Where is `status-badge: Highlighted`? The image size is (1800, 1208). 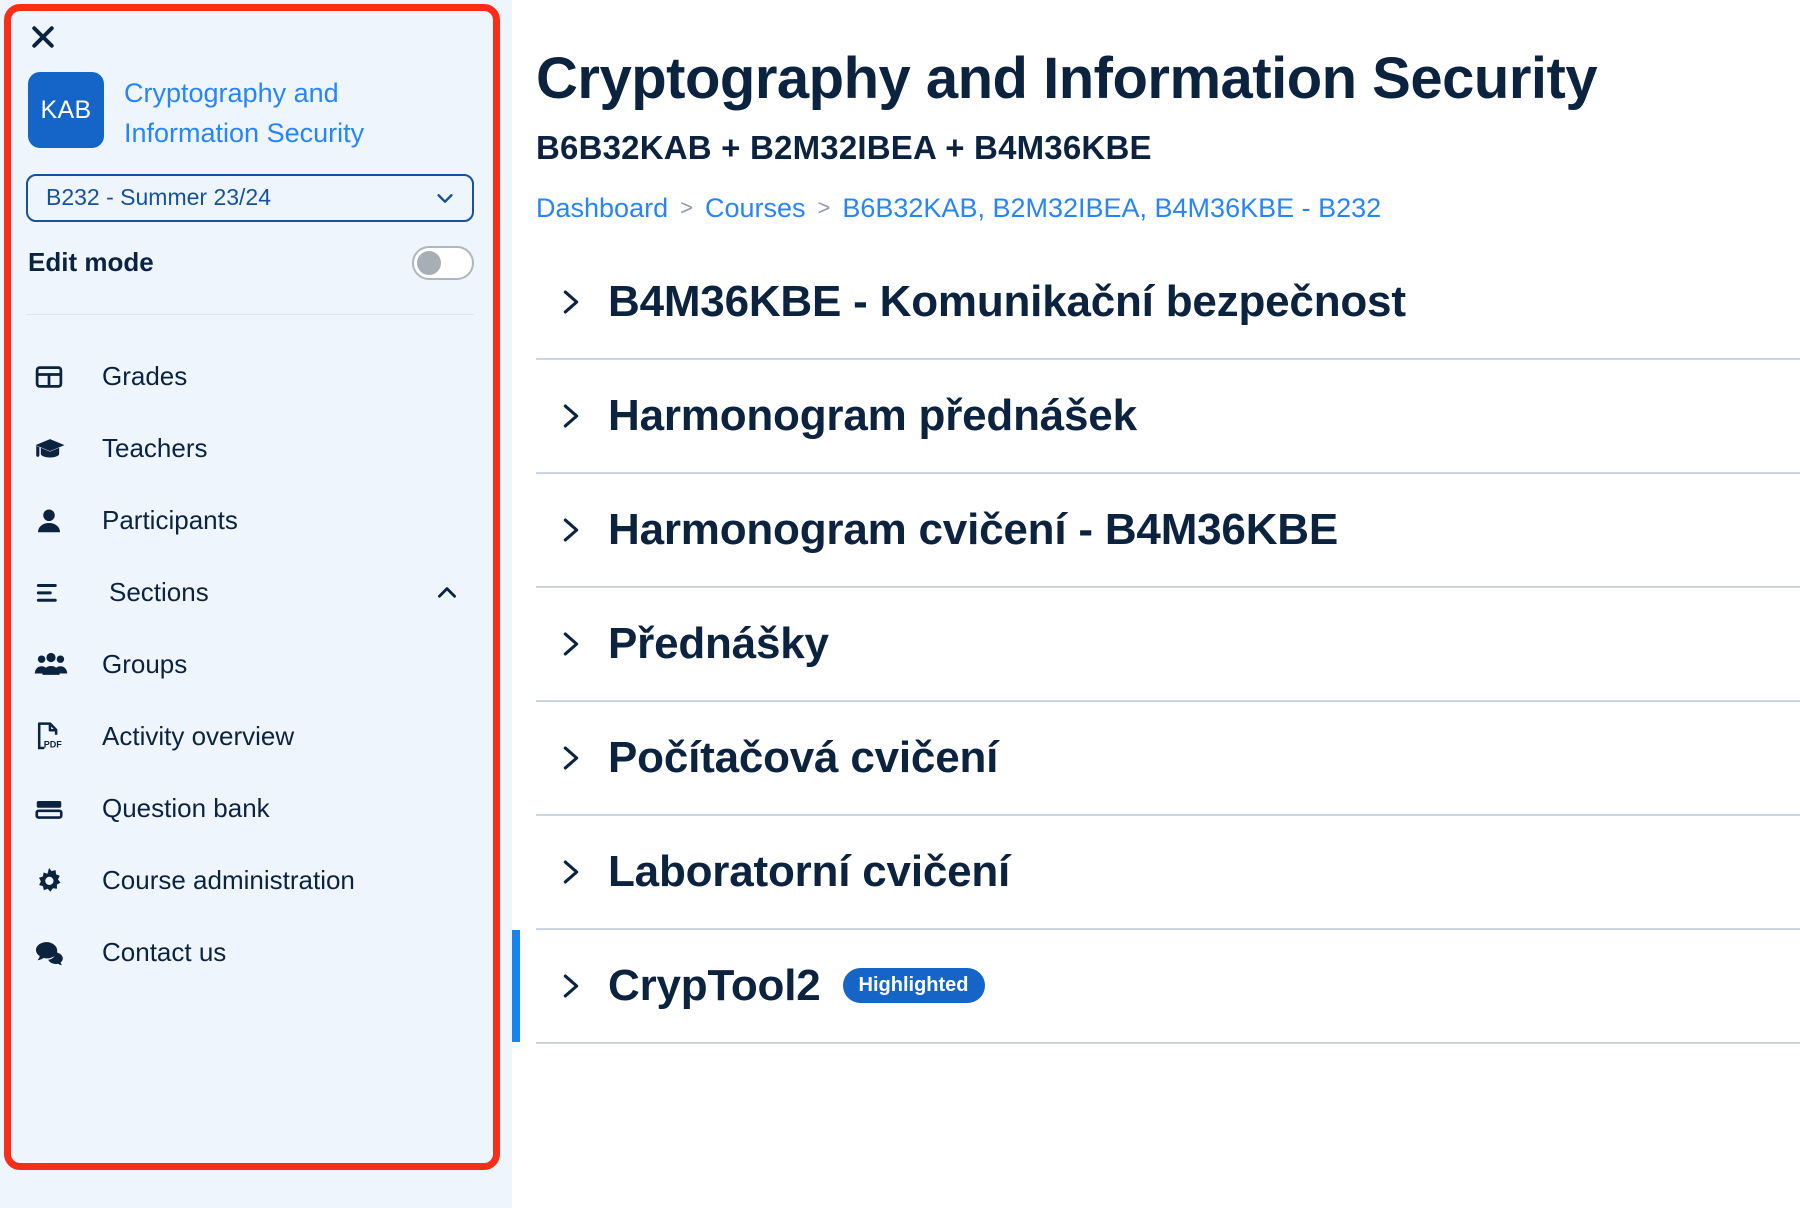 status-badge: Highlighted is located at coordinates (913, 986).